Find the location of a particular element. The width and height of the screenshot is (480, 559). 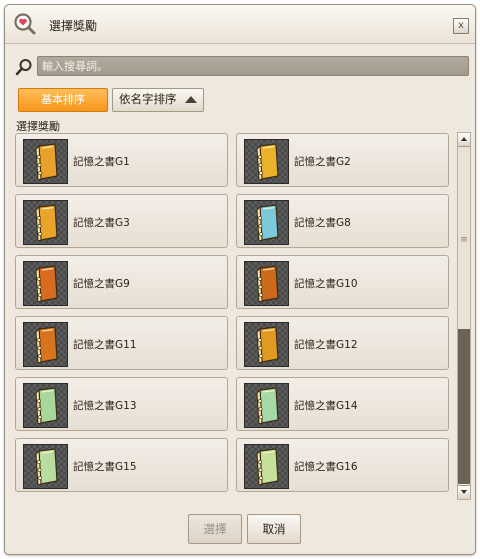

reward-item: 記憶之書G12 is located at coordinates (342, 343).